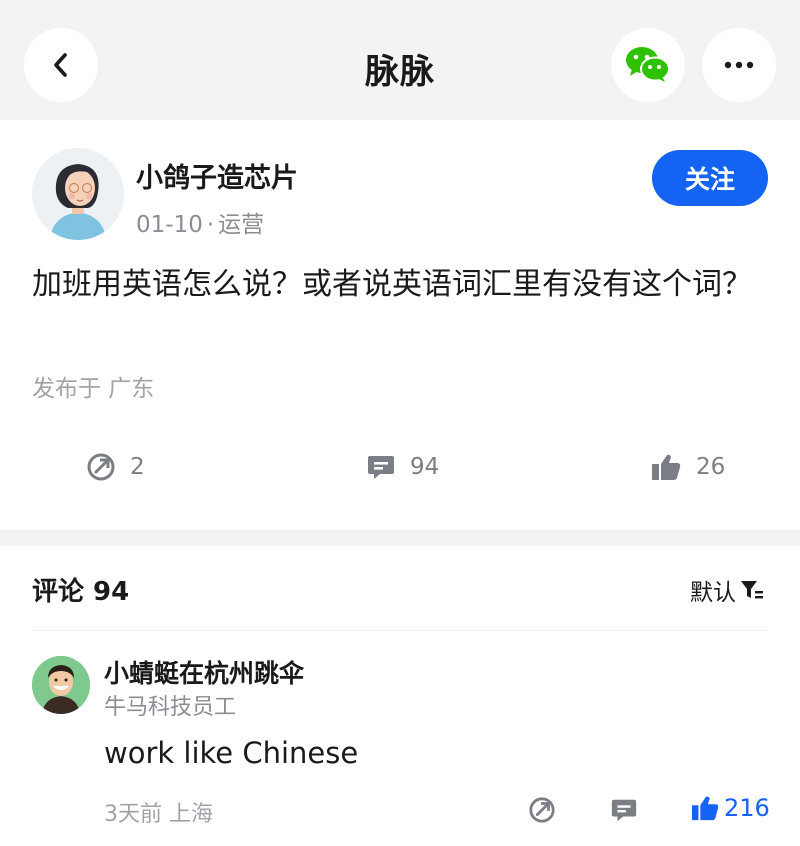 This screenshot has width=800, height=846. I want to click on wechat-icon, so click(648, 64).